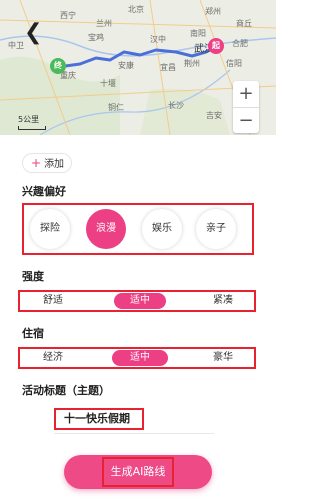 The width and height of the screenshot is (320, 500). I want to click on add-button-label: 添加, so click(54, 164).